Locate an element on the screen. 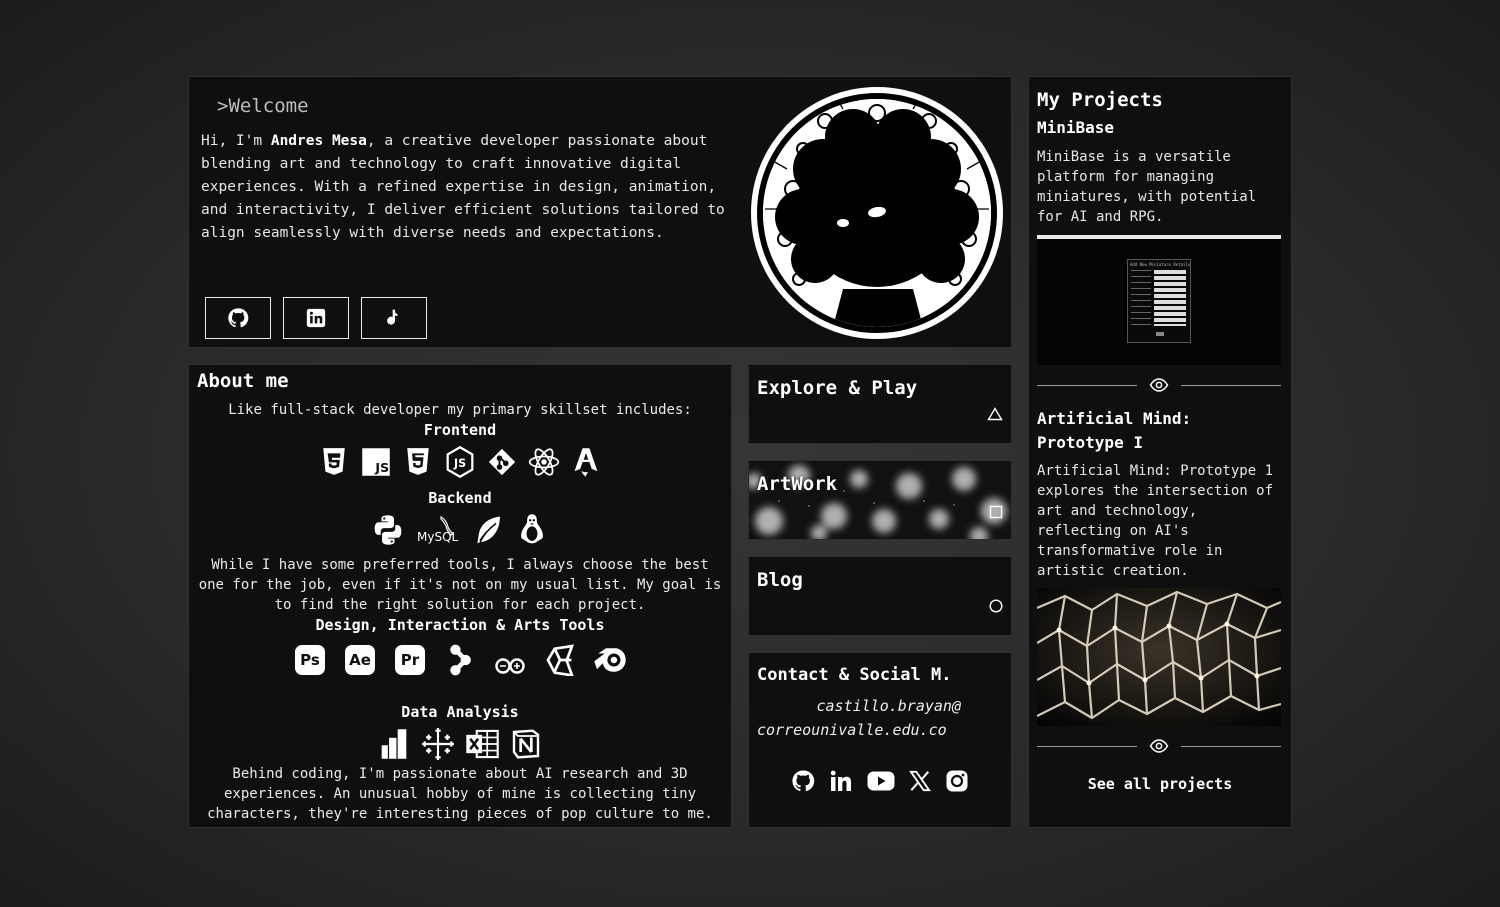  github-button is located at coordinates (238, 318).